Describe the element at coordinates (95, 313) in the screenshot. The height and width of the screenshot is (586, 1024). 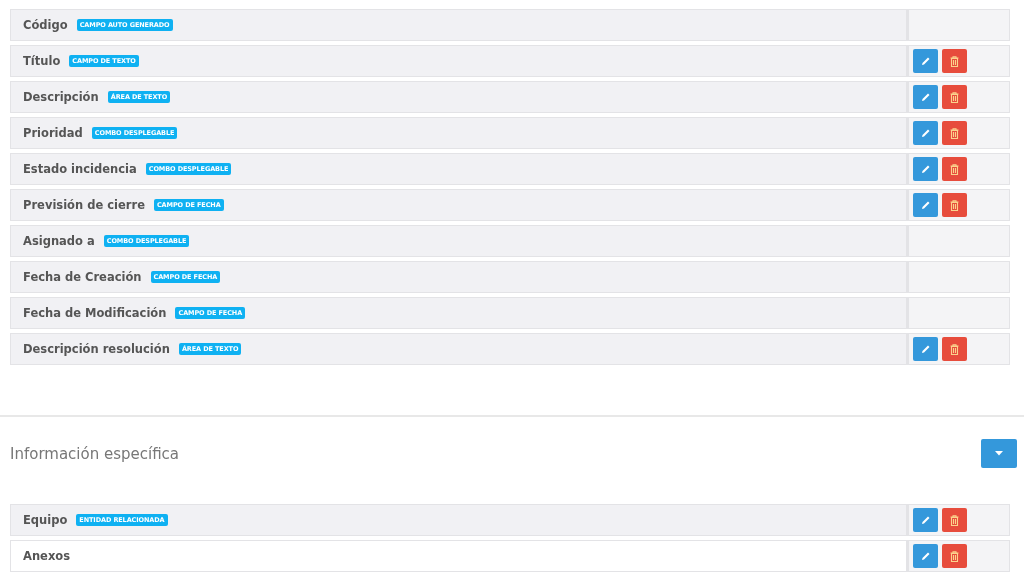
I see `field-label: Fecha de Modificación` at that location.